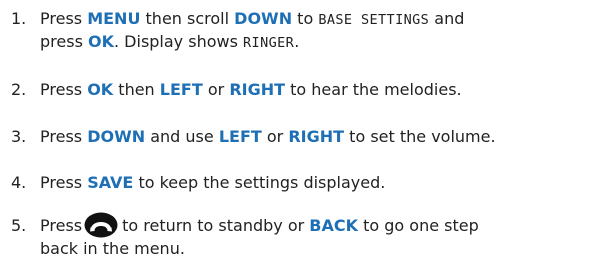  What do you see at coordinates (19, 182) in the screenshot?
I see `step-number: 4.` at bounding box center [19, 182].